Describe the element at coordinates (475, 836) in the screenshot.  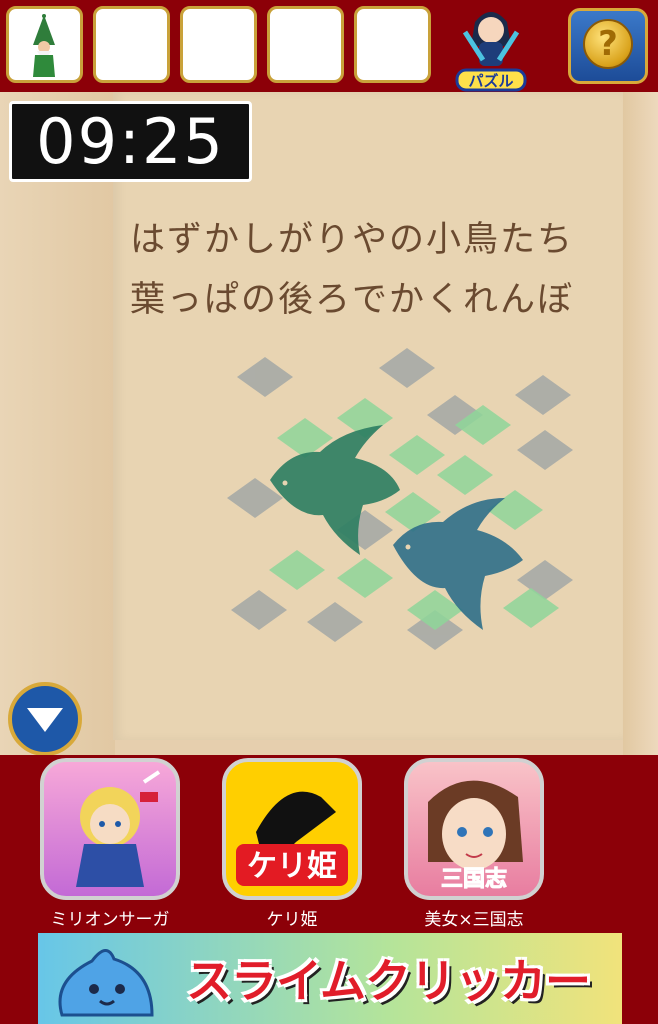
I see `sangokushi-girl-icon: 三国志` at that location.